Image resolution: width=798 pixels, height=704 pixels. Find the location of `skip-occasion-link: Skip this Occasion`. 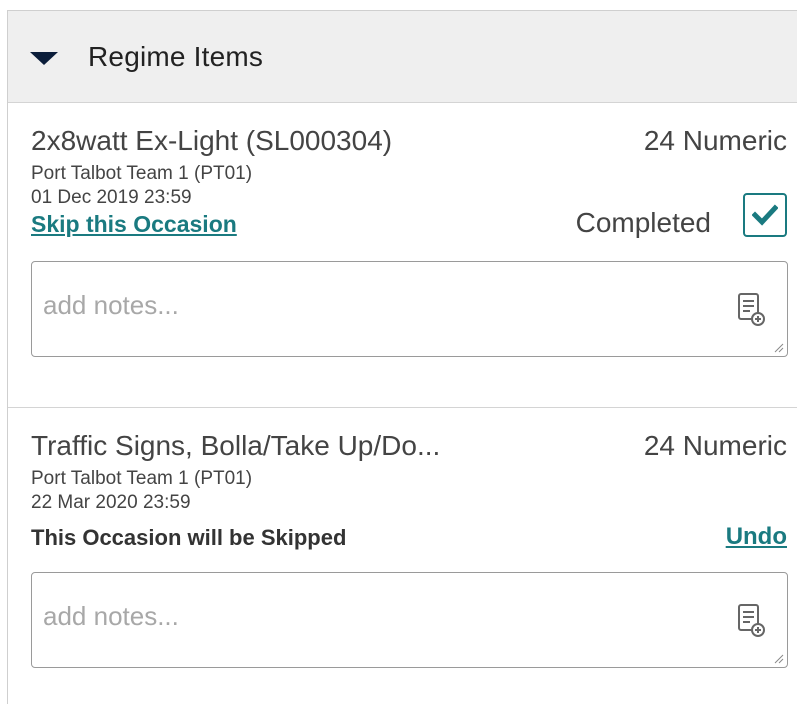

skip-occasion-link: Skip this Occasion is located at coordinates (134, 224).